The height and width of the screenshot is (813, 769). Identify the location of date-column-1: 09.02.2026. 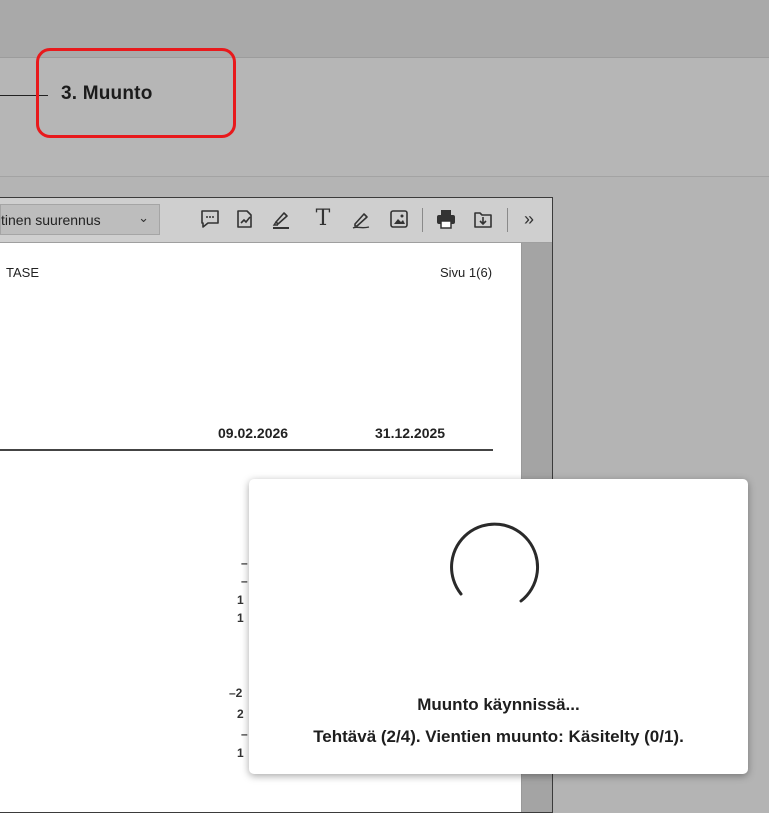
(253, 433).